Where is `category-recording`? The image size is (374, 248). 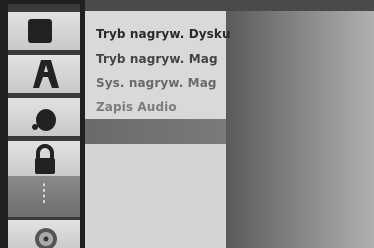 category-recording is located at coordinates (44, 196).